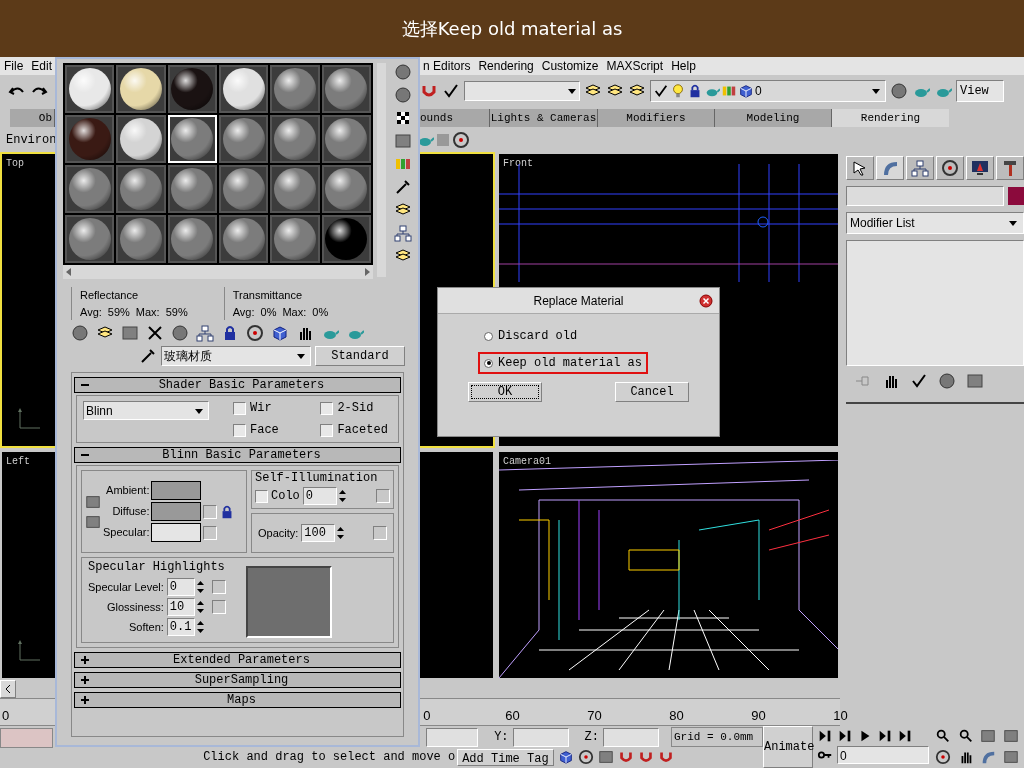 Image resolution: width=1024 pixels, height=768 pixels. Describe the element at coordinates (157, 567) in the screenshot. I see `group-title: Specular Highlights` at that location.